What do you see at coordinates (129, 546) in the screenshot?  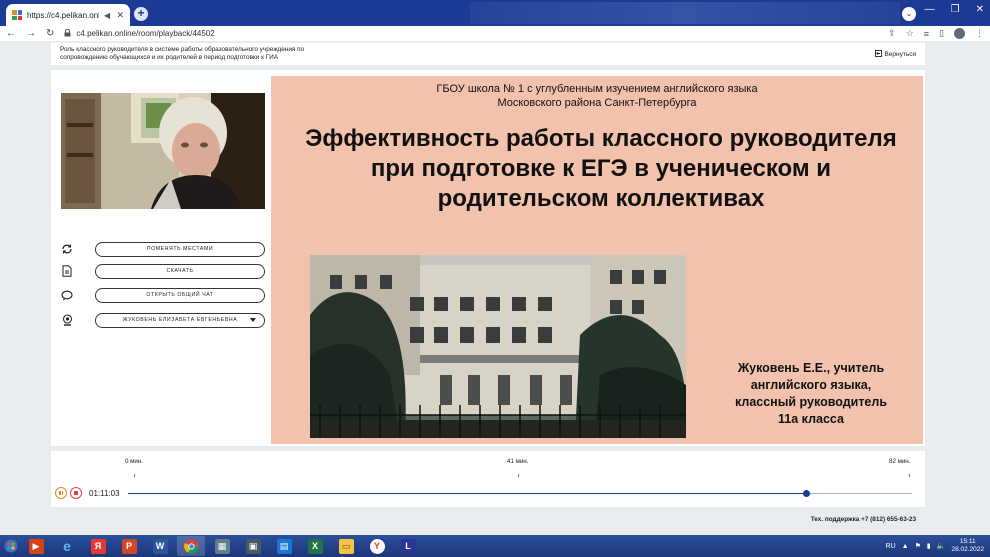 I see `taskbar-powerpoint: P` at bounding box center [129, 546].